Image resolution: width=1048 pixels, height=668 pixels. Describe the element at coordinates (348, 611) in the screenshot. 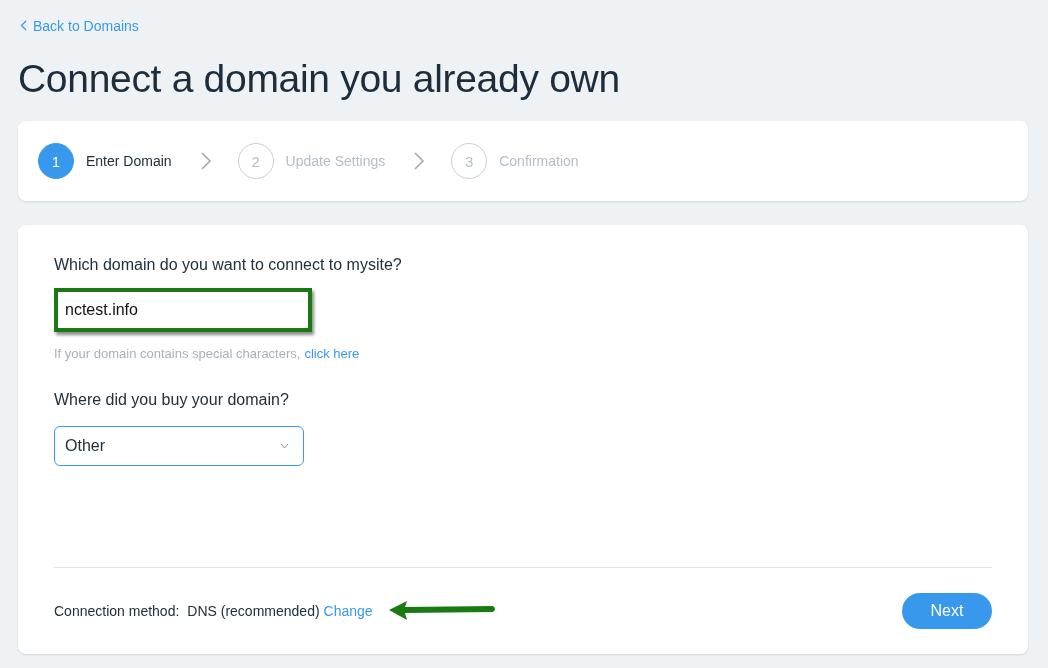

I see `change-link: Change` at that location.